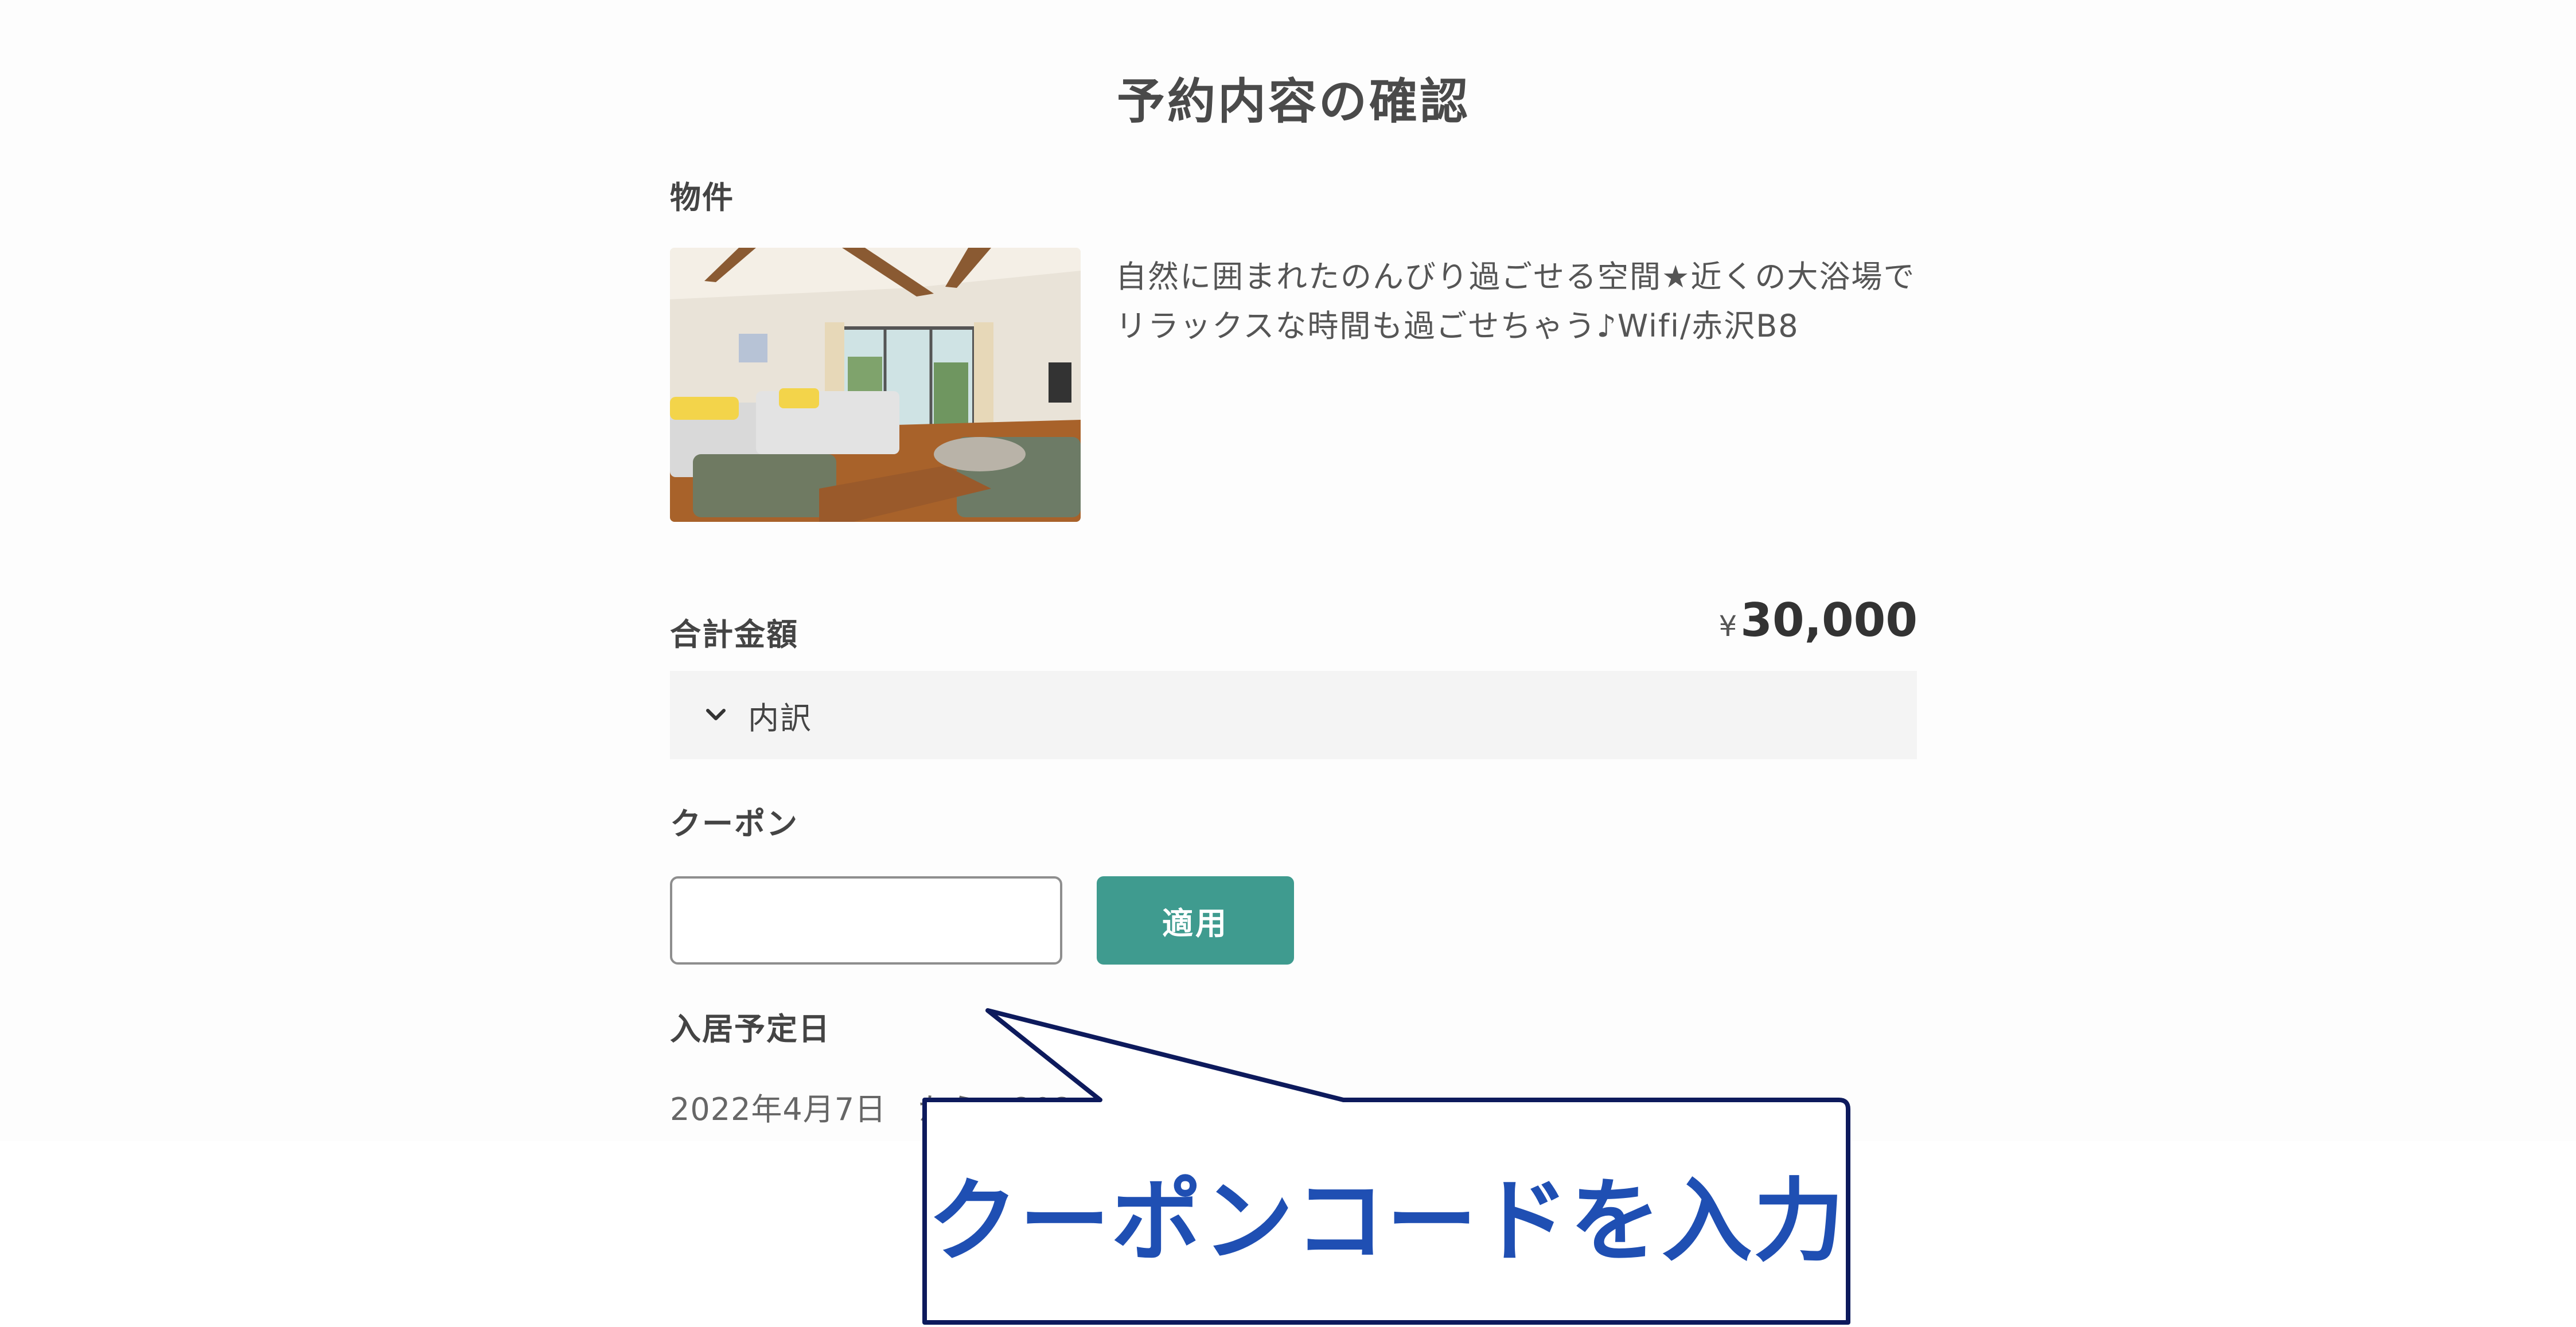 The image size is (2576, 1327). I want to click on property-section-label: 物件, so click(702, 198).